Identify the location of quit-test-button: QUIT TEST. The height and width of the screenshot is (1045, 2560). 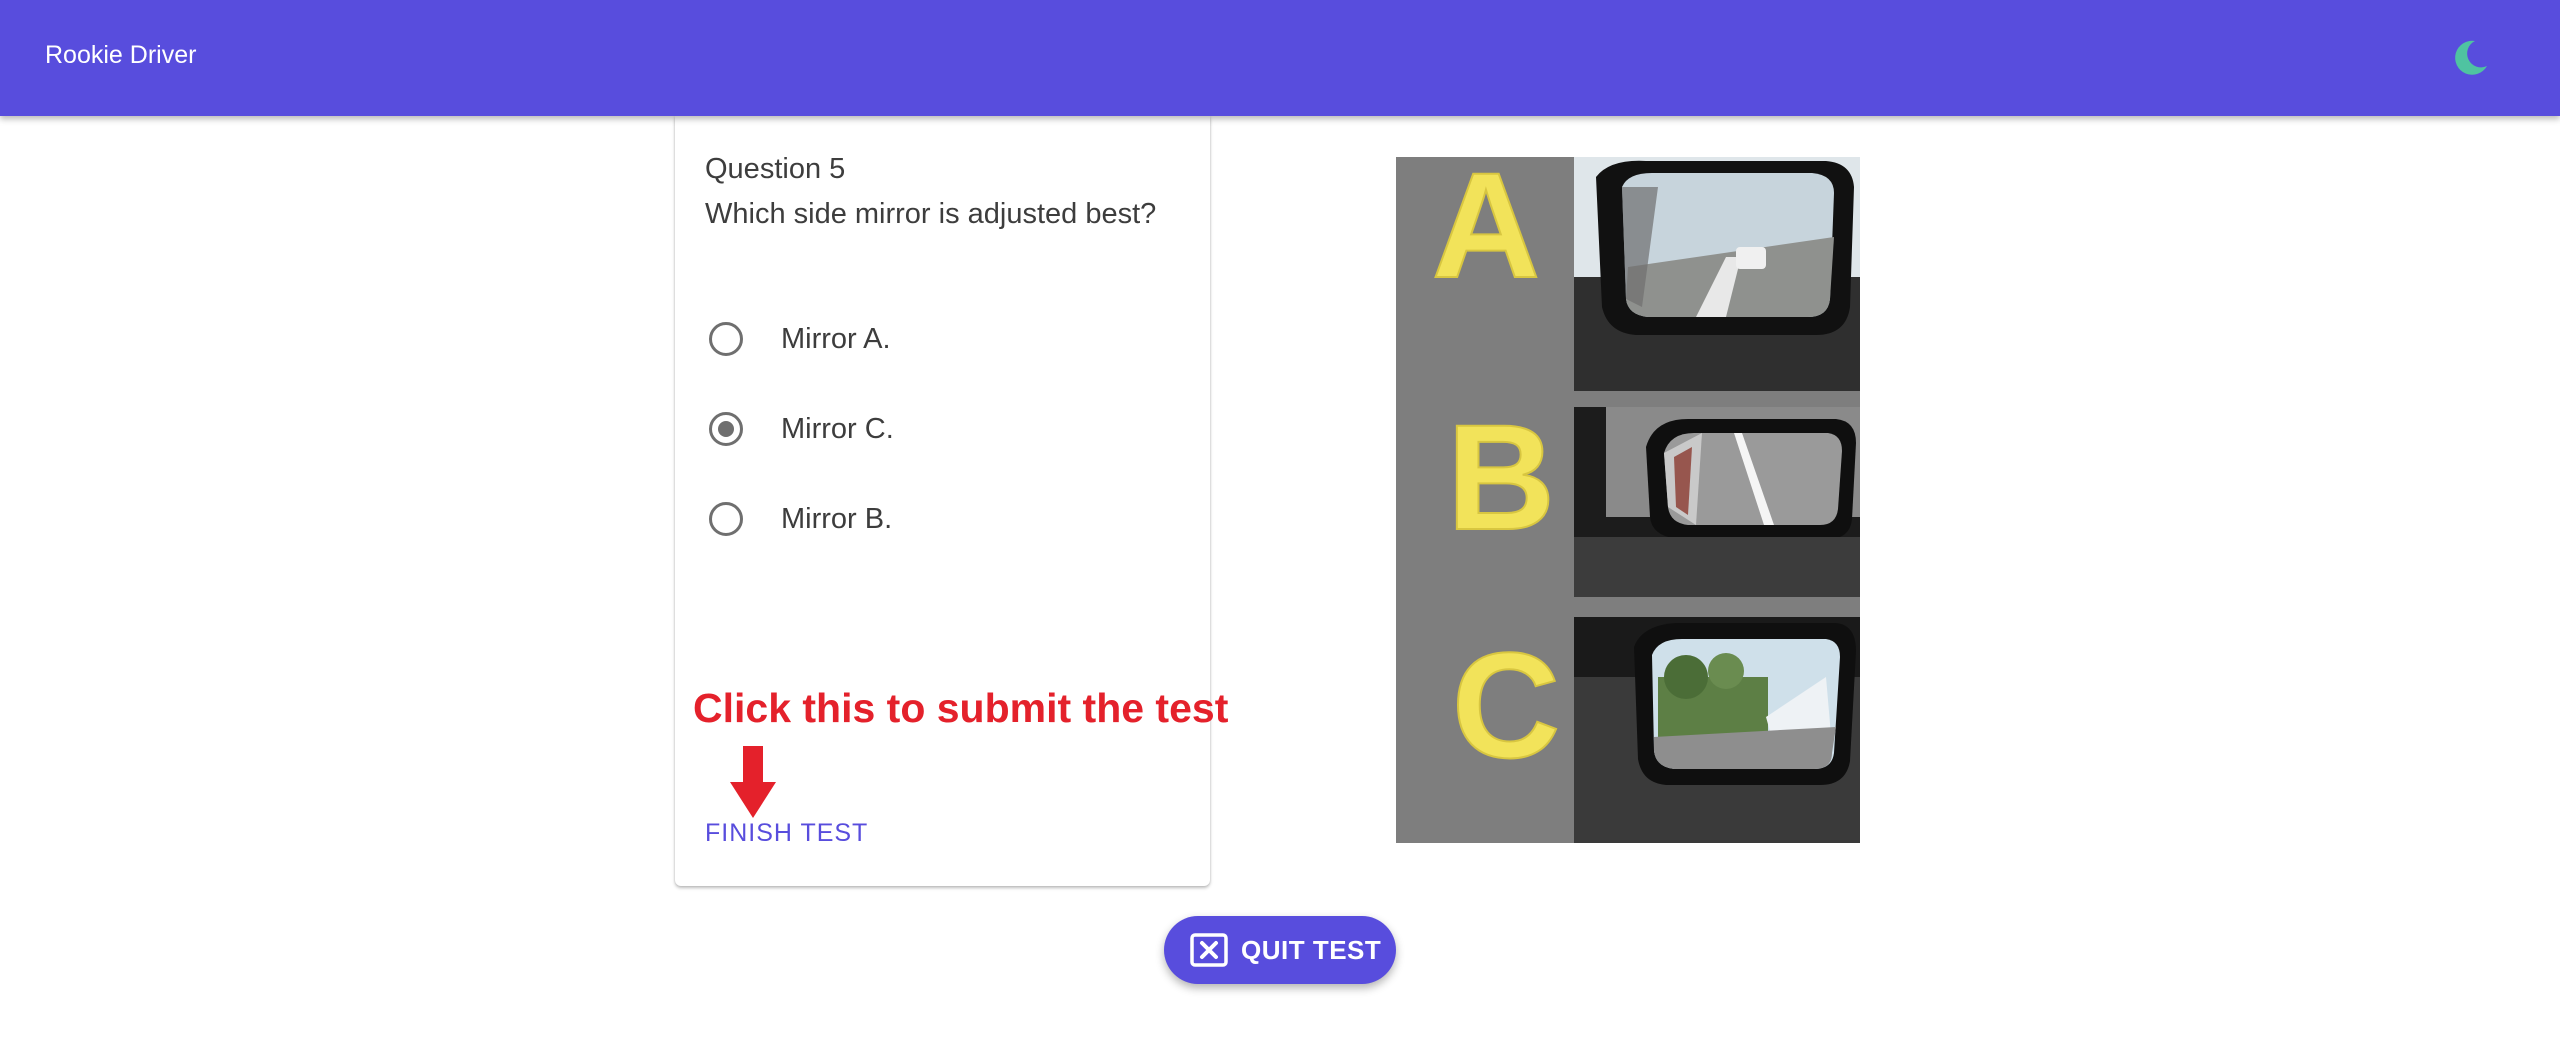
(1280, 950).